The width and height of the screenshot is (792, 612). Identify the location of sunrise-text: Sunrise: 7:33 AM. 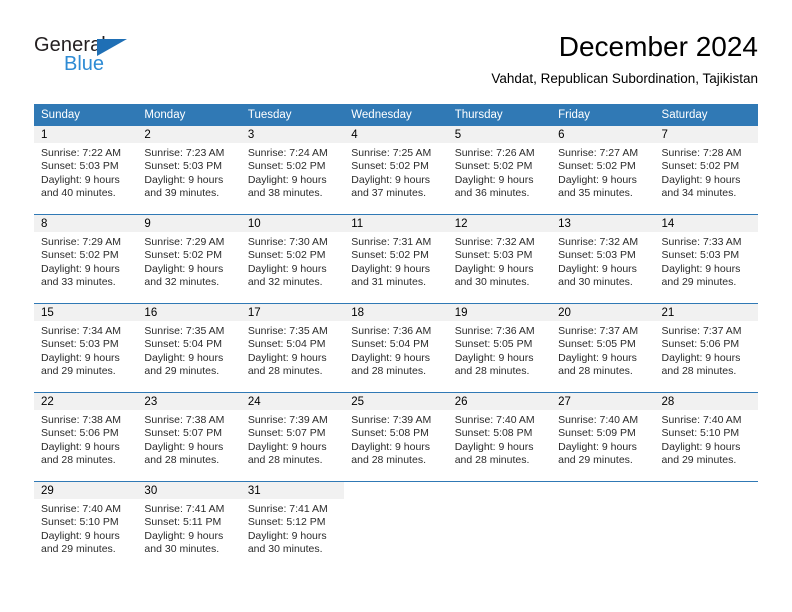
(701, 242).